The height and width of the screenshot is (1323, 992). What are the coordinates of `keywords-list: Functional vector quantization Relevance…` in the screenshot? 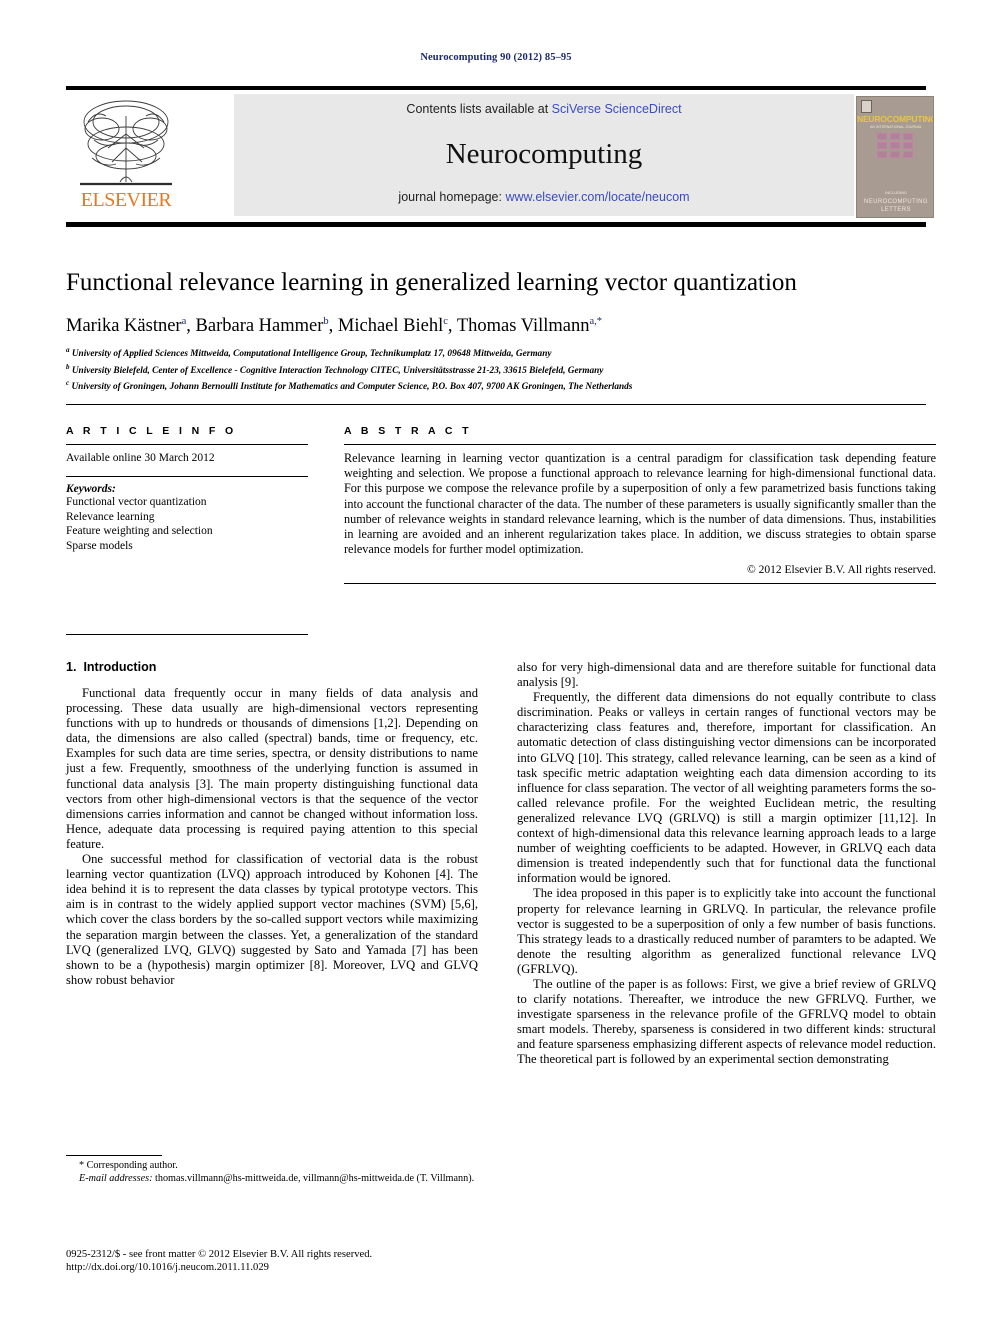 It's located at (187, 524).